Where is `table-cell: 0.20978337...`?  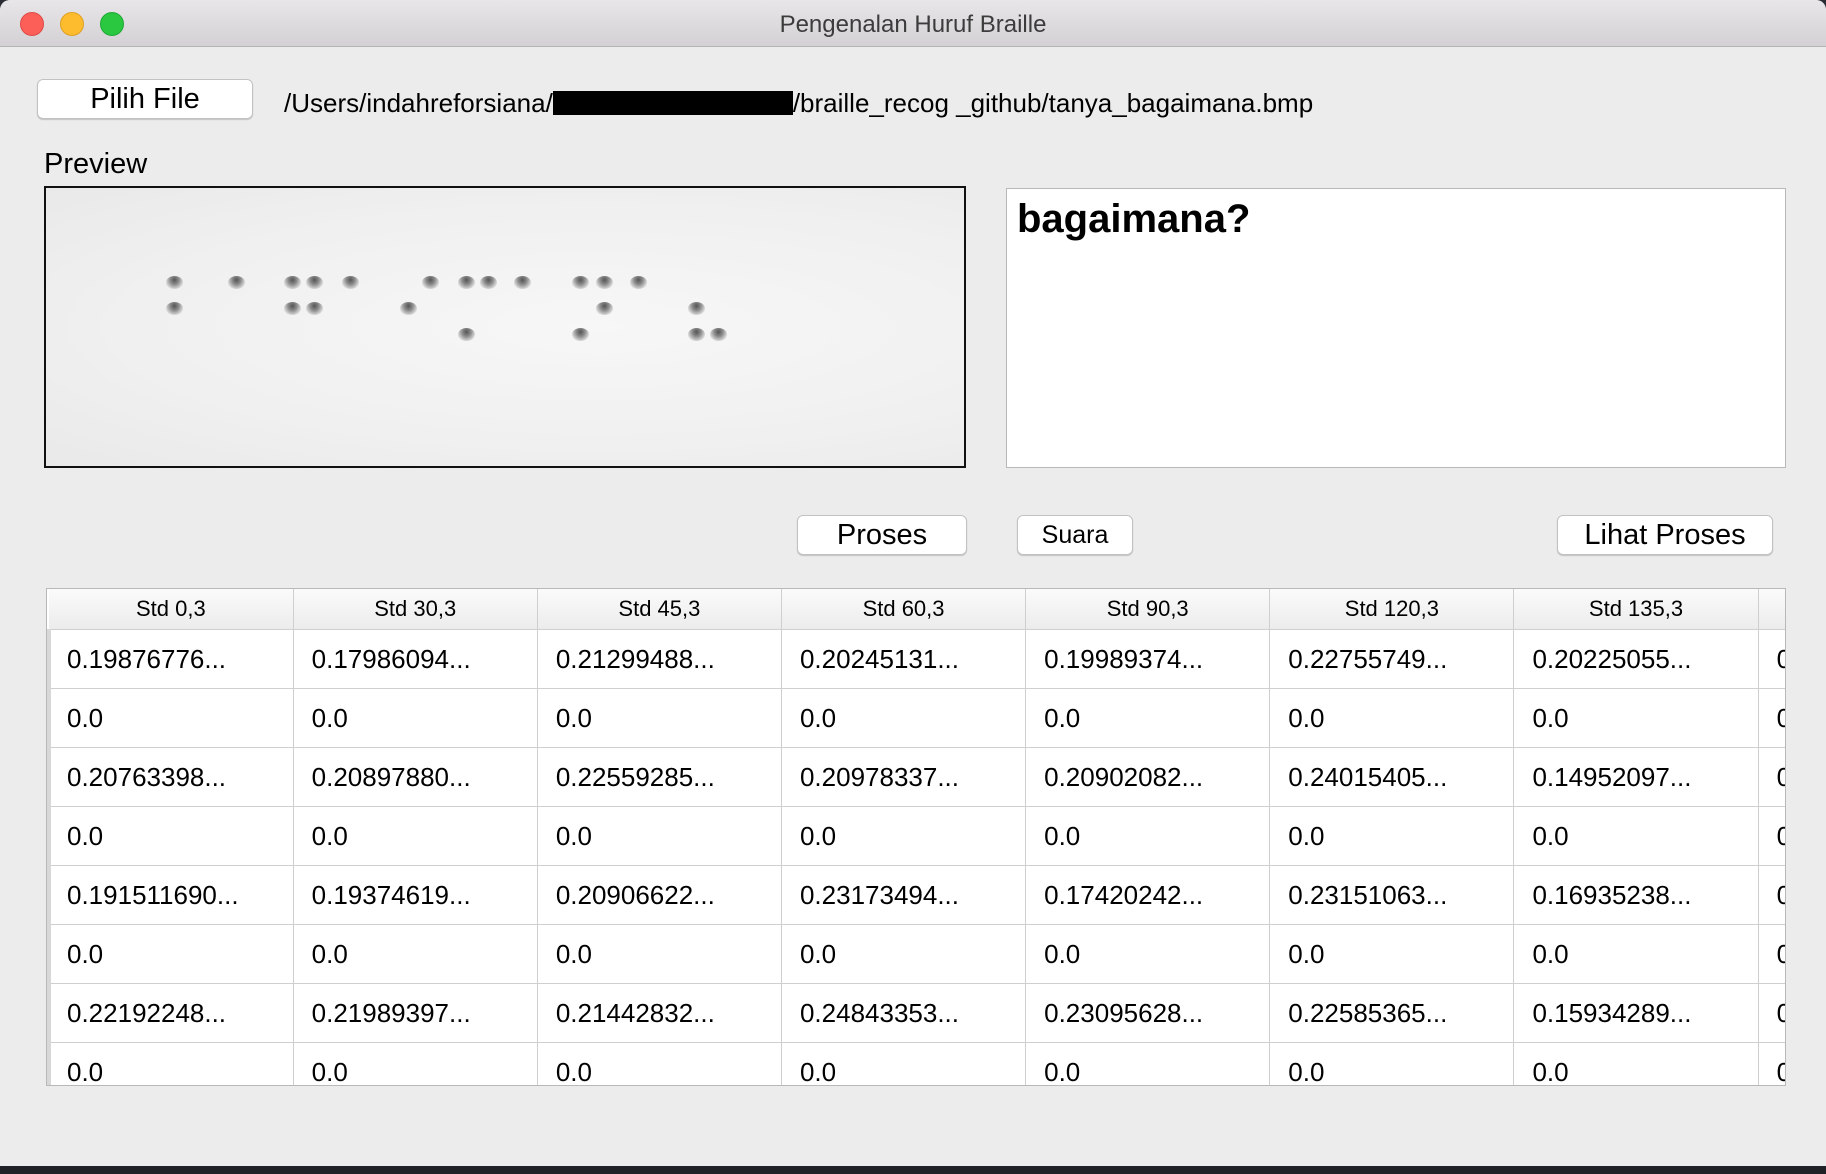
table-cell: 0.20978337... is located at coordinates (904, 777).